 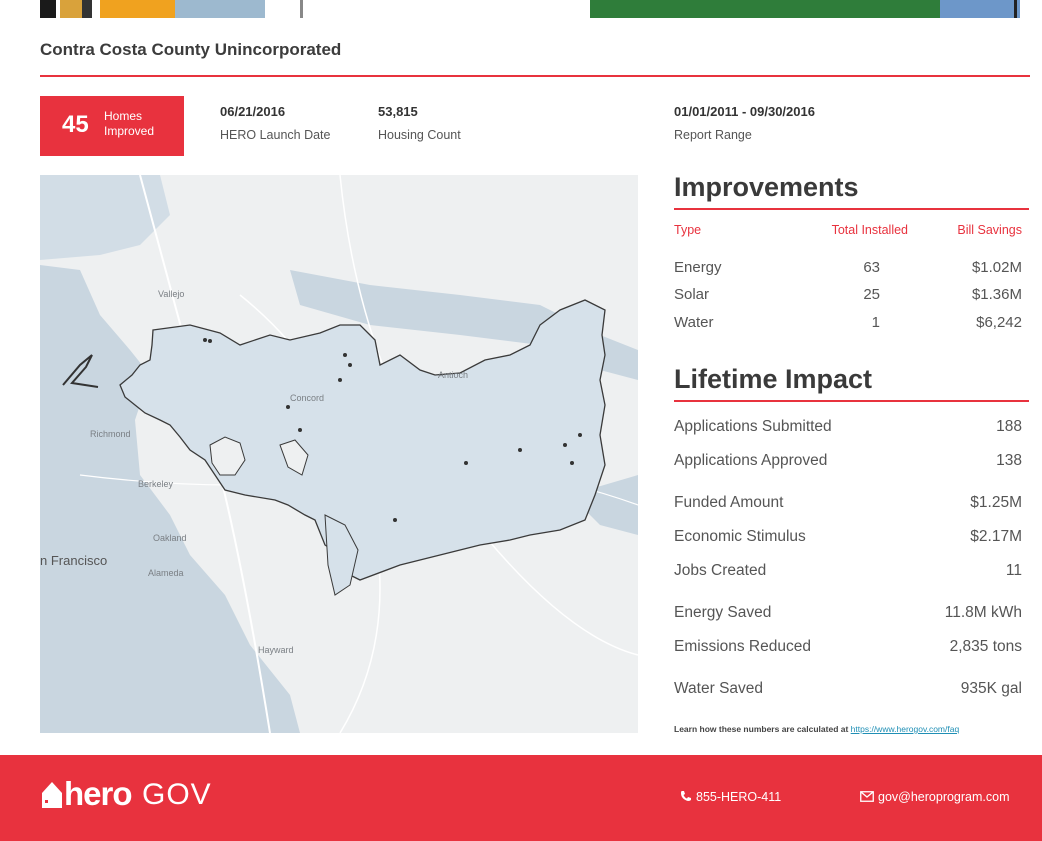 I want to click on banner-image-strip, so click(x=521, y=9).